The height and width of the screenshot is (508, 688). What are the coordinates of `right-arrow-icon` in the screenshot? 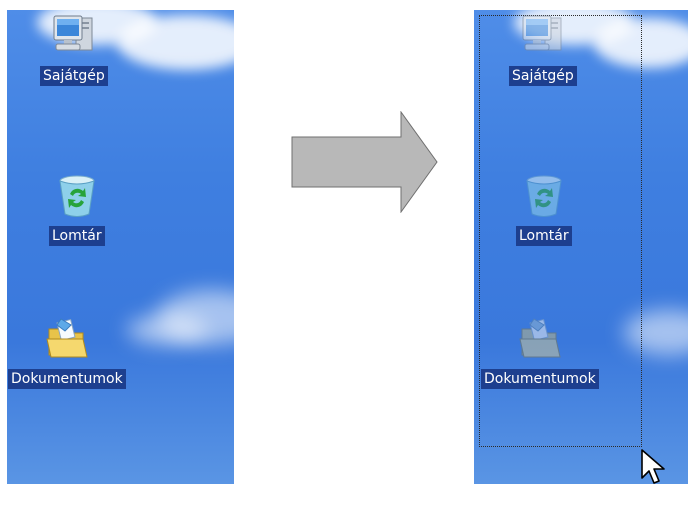 It's located at (364, 162).